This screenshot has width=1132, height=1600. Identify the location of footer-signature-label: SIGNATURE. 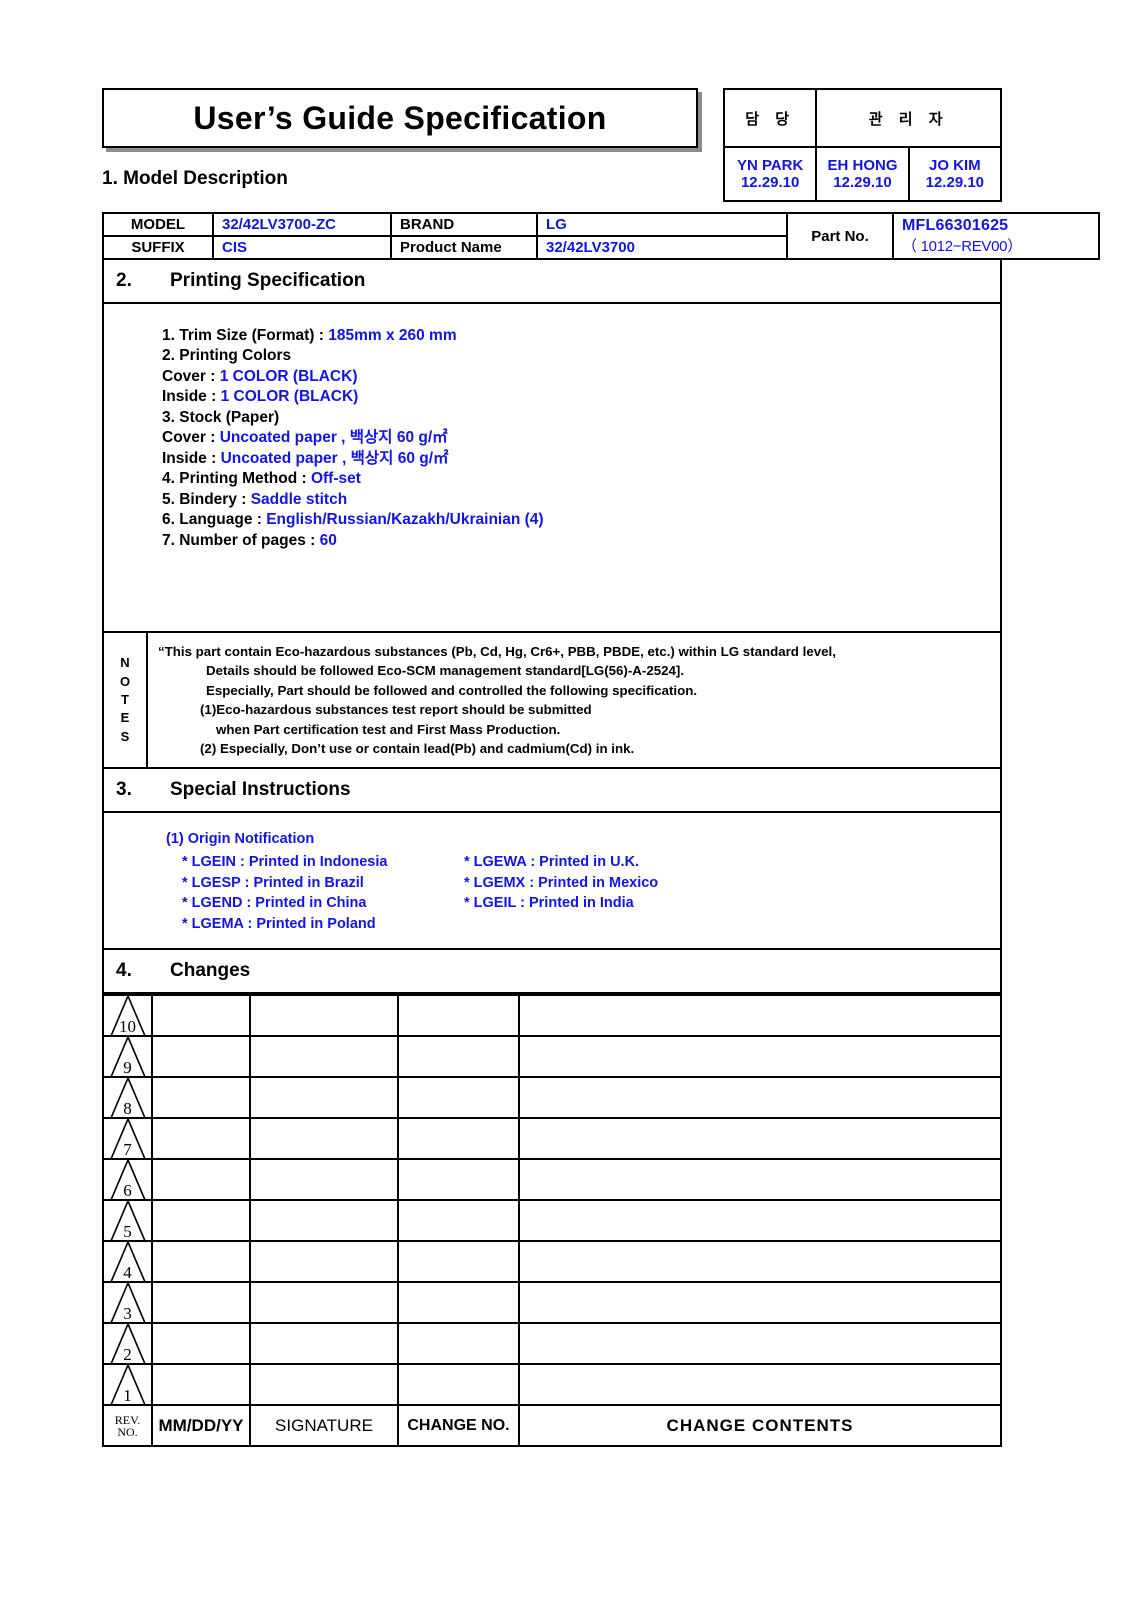
(324, 1426).